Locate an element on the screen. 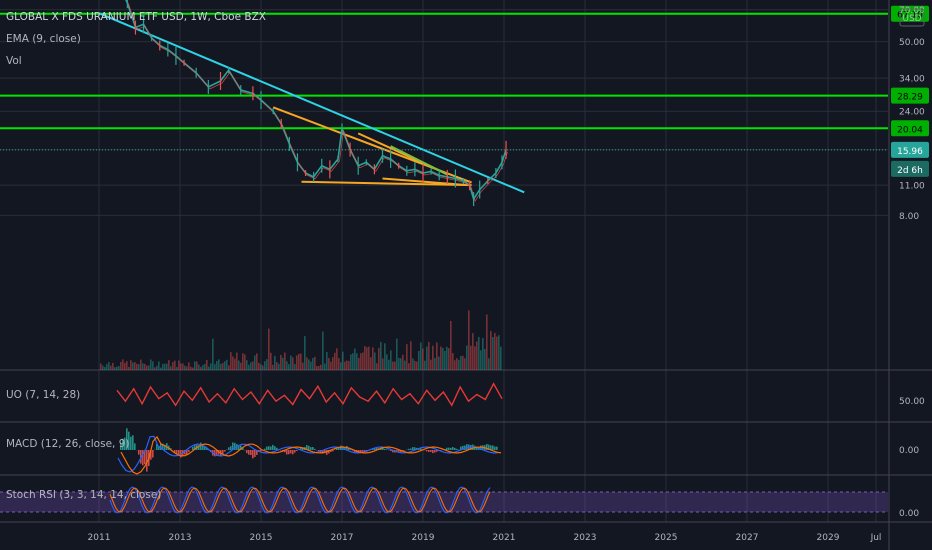  uo-legend: UO (7, 14, 28) is located at coordinates (43, 395).